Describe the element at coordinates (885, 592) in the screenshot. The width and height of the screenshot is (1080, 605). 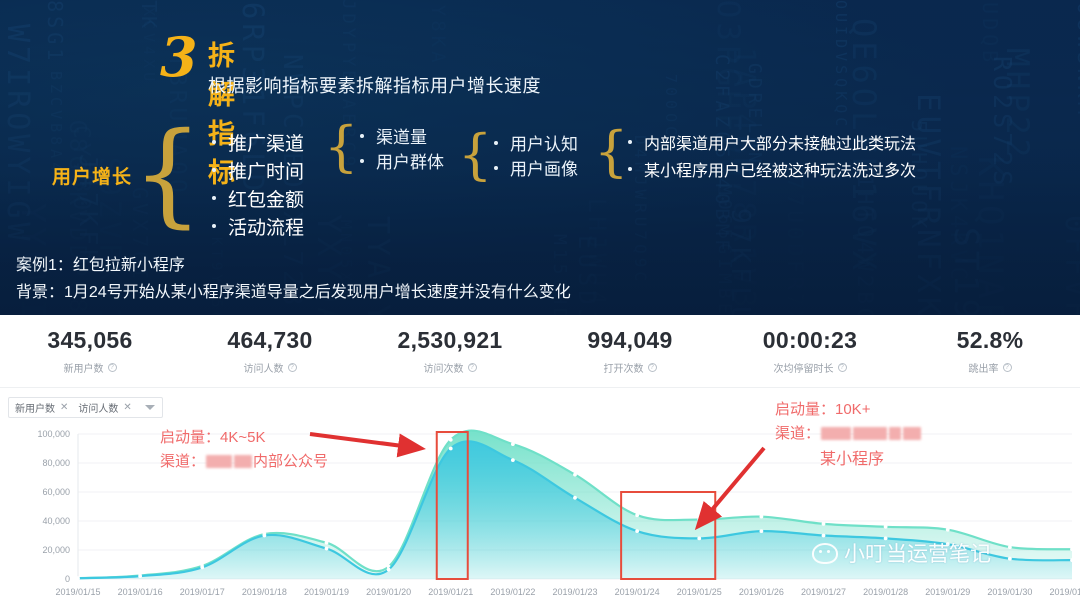
I see `x-axis-tick: 2019/01/28` at that location.